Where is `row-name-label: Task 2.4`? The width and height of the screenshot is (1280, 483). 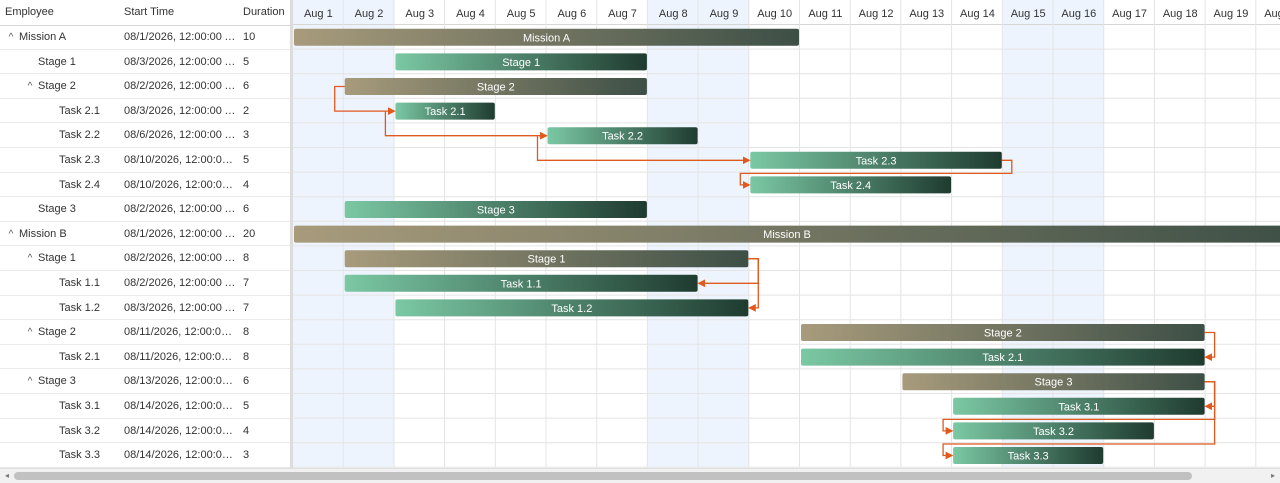
row-name-label: Task 2.4 is located at coordinates (79, 184).